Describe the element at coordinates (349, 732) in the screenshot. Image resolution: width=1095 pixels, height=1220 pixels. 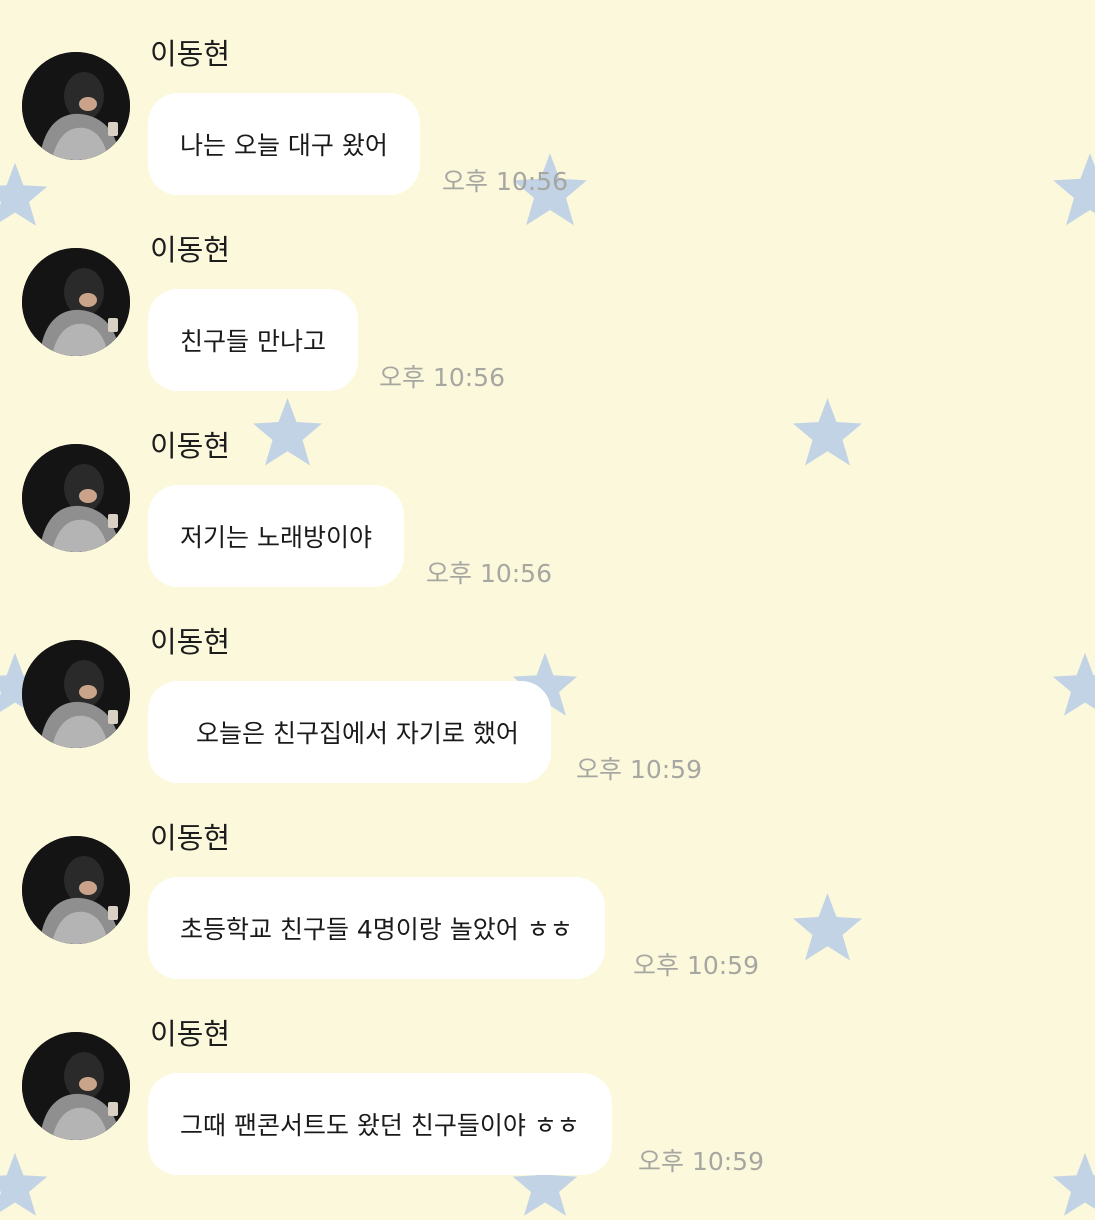
I see `message-bubble: 오늘은 친구집에서 자기로 했어` at that location.